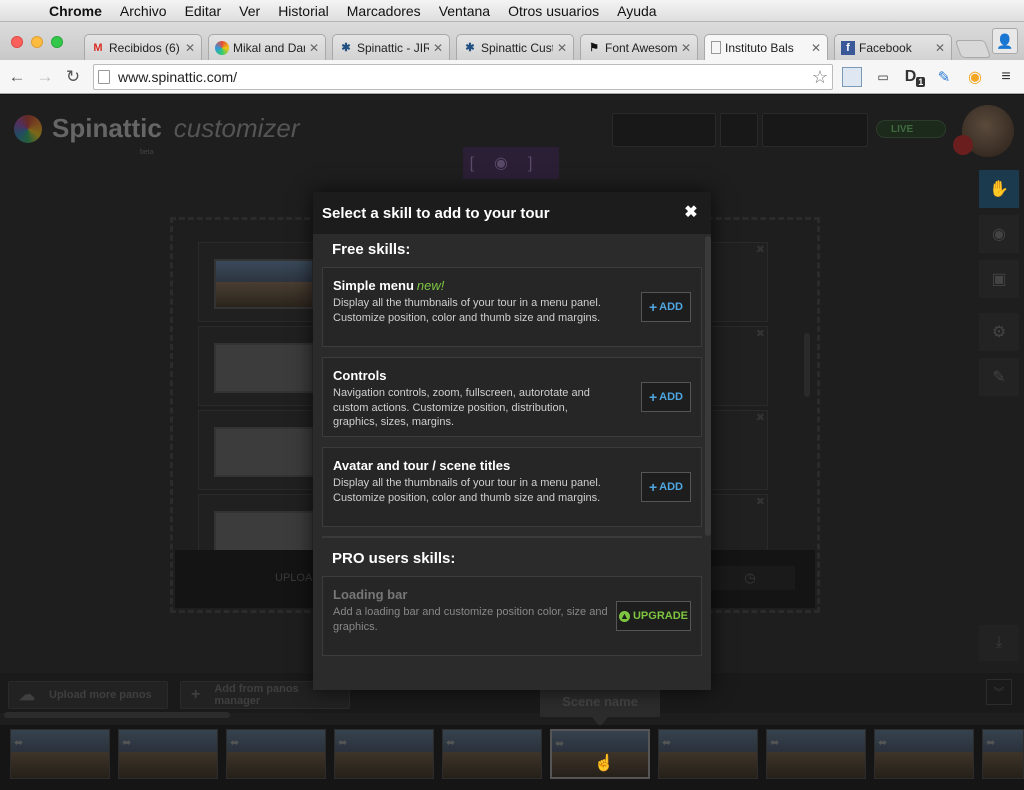 The width and height of the screenshot is (1024, 790). What do you see at coordinates (639, 47) in the screenshot?
I see `browser-tab: ⚑ Font Awesom ✕` at bounding box center [639, 47].